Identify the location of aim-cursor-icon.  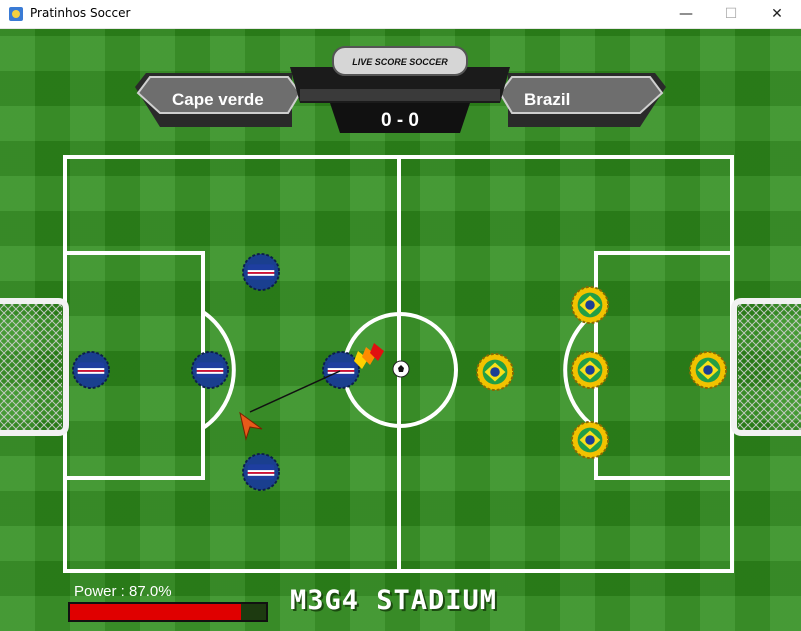
(251, 426).